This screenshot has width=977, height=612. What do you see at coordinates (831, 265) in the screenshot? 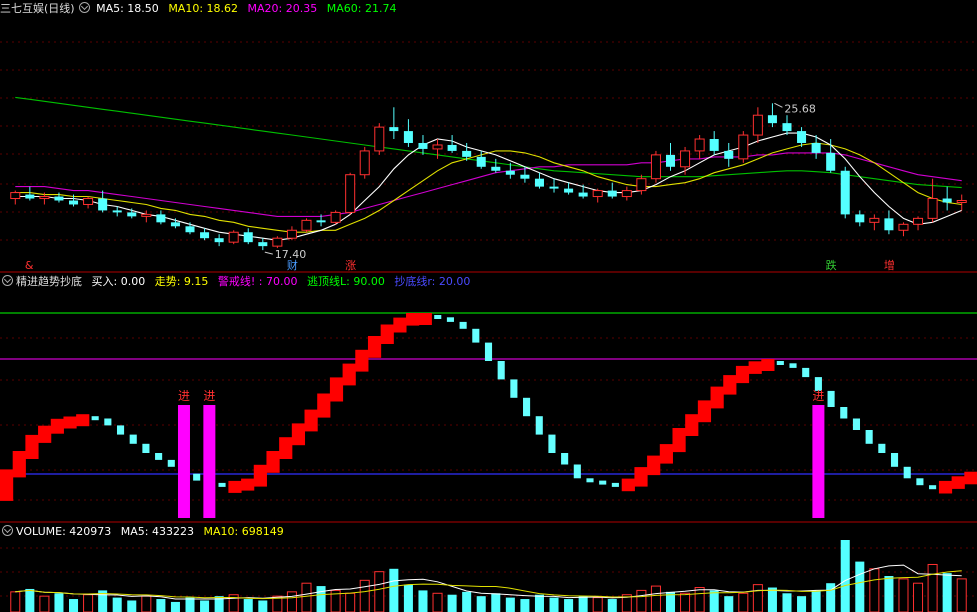
I see `event-marker: 跌` at bounding box center [831, 265].